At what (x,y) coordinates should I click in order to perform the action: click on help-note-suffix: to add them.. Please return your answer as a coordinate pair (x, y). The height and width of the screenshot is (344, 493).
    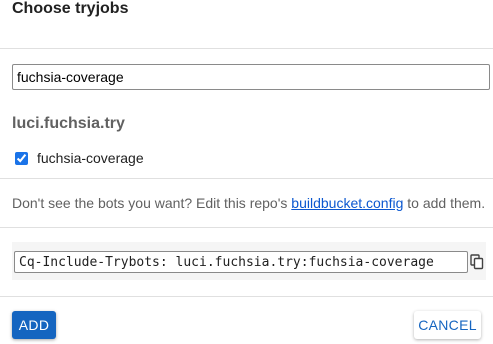
    Looking at the image, I should click on (444, 203).